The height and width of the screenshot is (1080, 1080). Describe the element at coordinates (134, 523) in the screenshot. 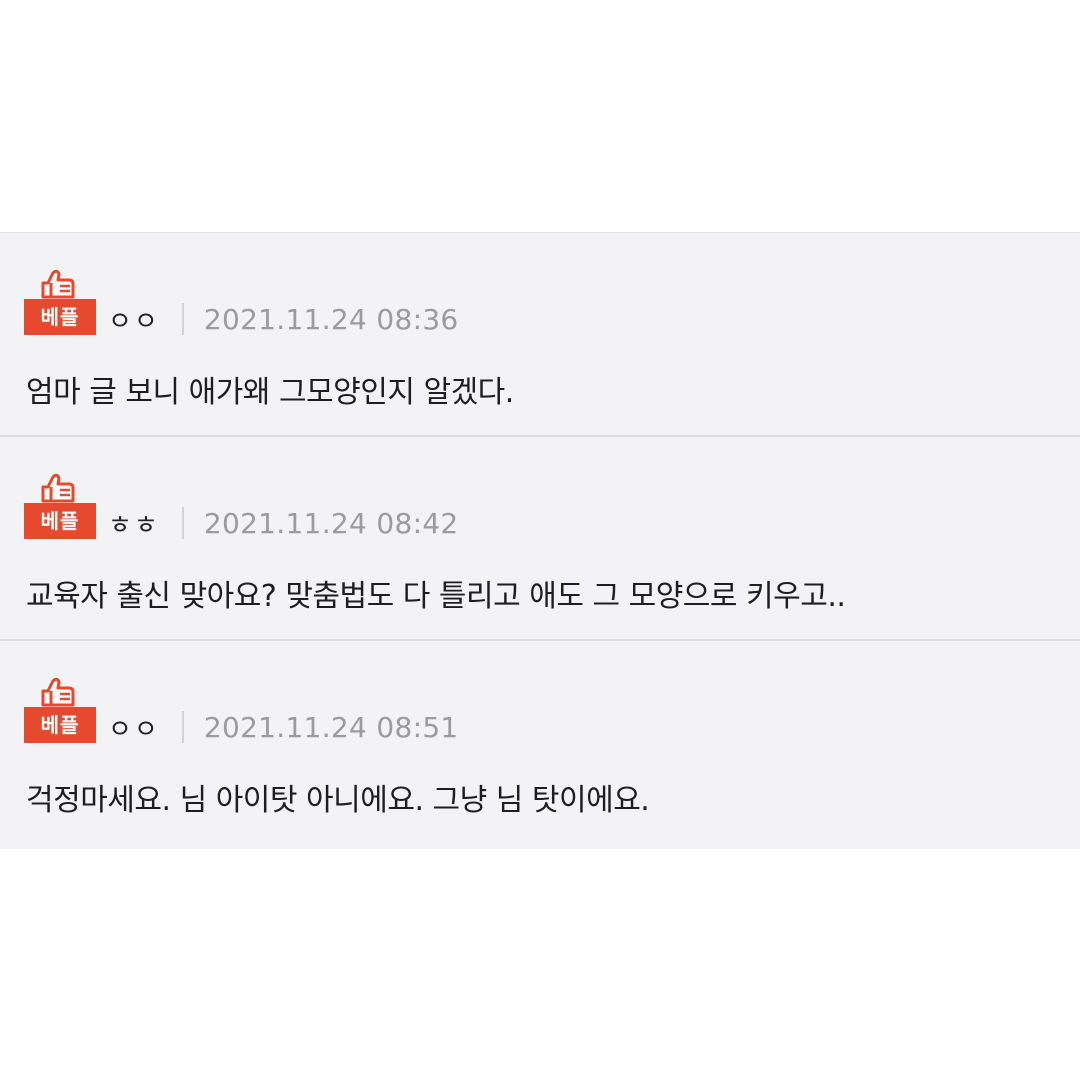

I see `comment-author: ㅎㅎ` at that location.